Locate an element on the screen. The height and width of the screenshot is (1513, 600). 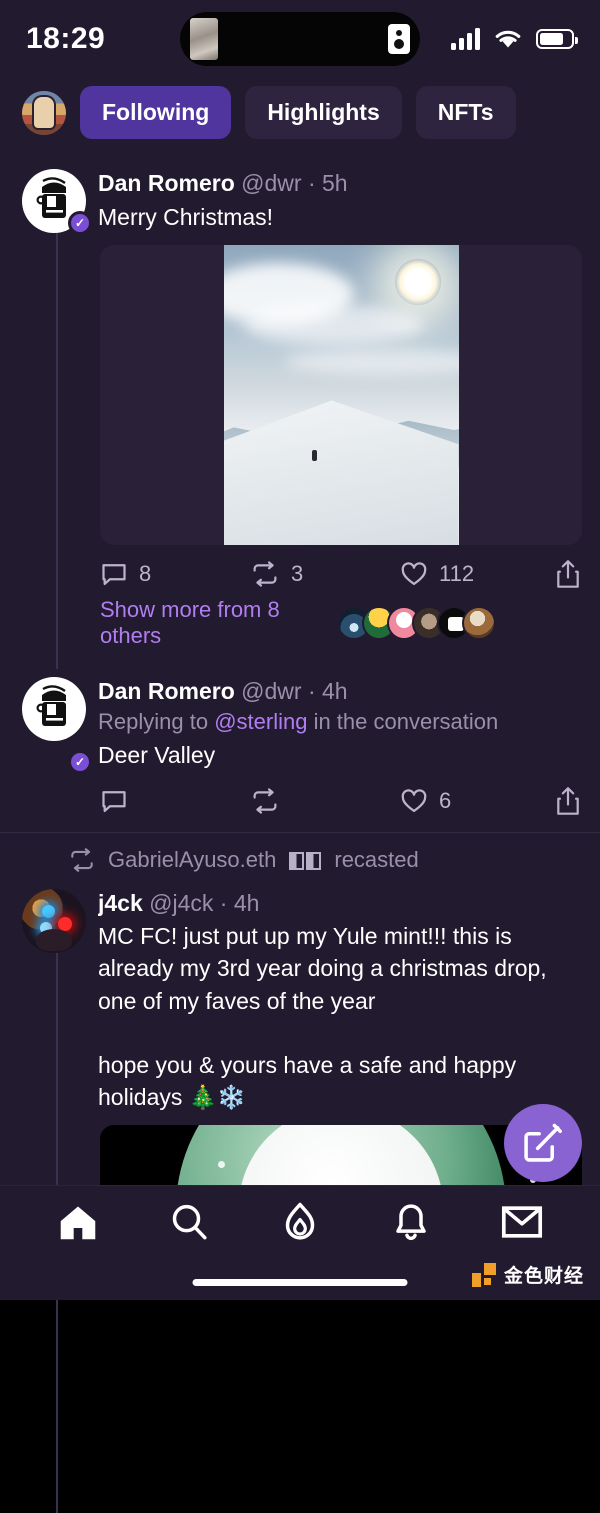
post-actions: 8 3 112 is located at coordinates (300, 570).